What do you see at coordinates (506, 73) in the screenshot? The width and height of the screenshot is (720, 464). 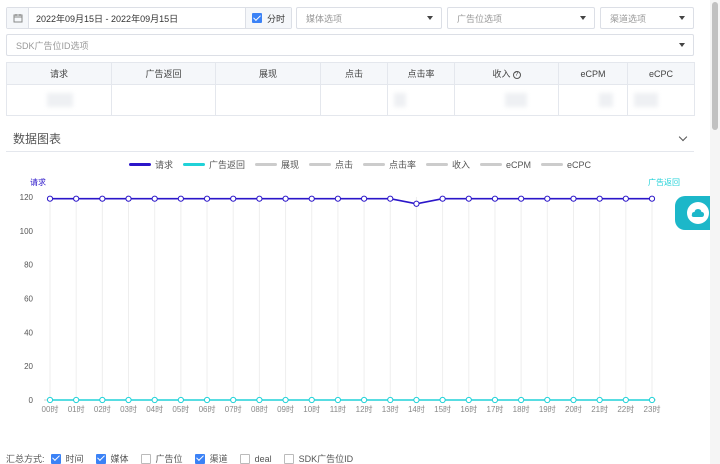 I see `col-header-revenue: 收入?` at bounding box center [506, 73].